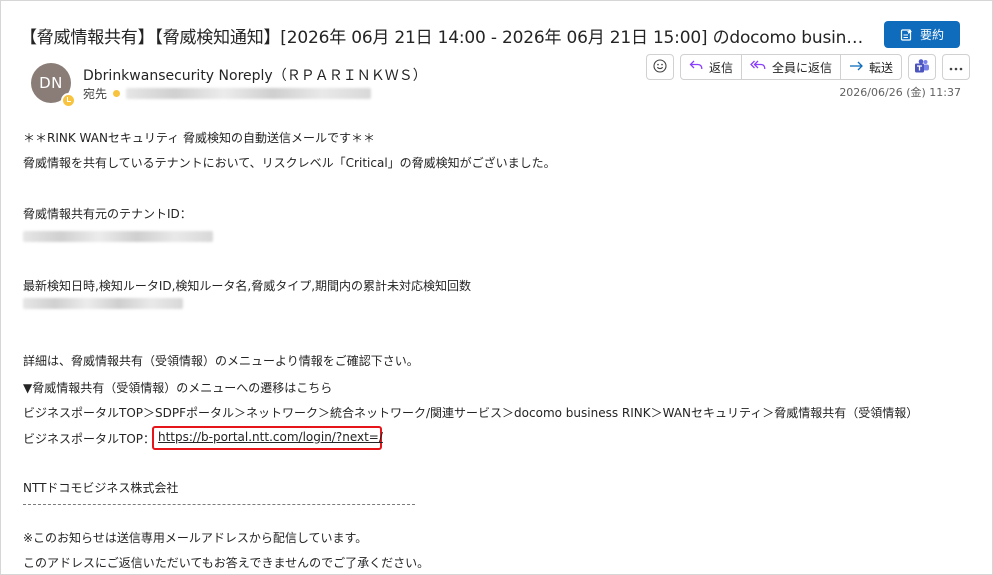  What do you see at coordinates (89, 439) in the screenshot?
I see `portal-label: ビジネスポータルTOP：` at bounding box center [89, 439].